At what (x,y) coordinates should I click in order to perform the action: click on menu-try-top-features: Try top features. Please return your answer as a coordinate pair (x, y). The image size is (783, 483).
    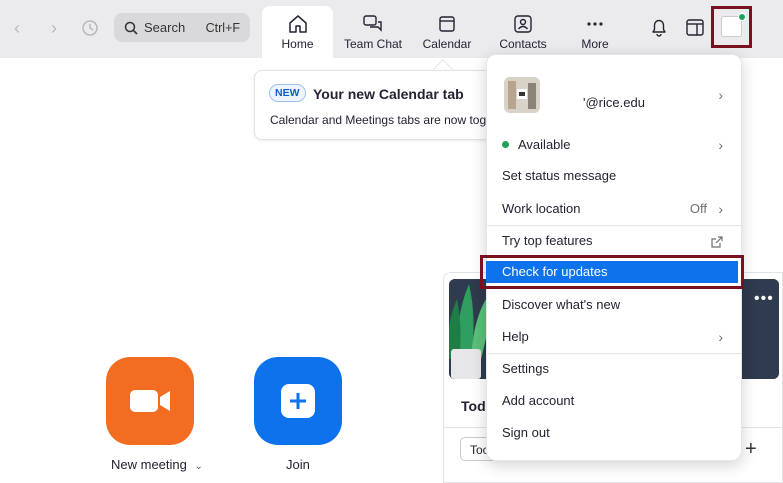
    Looking at the image, I should click on (614, 241).